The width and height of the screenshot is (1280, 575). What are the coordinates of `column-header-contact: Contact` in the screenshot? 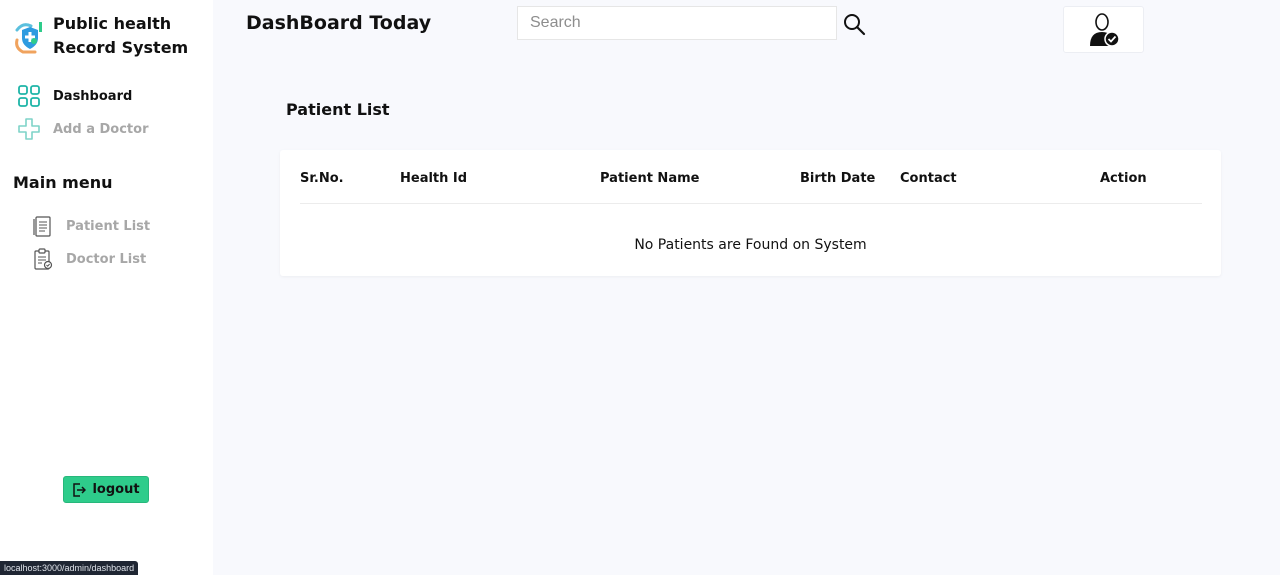 It's located at (928, 178).